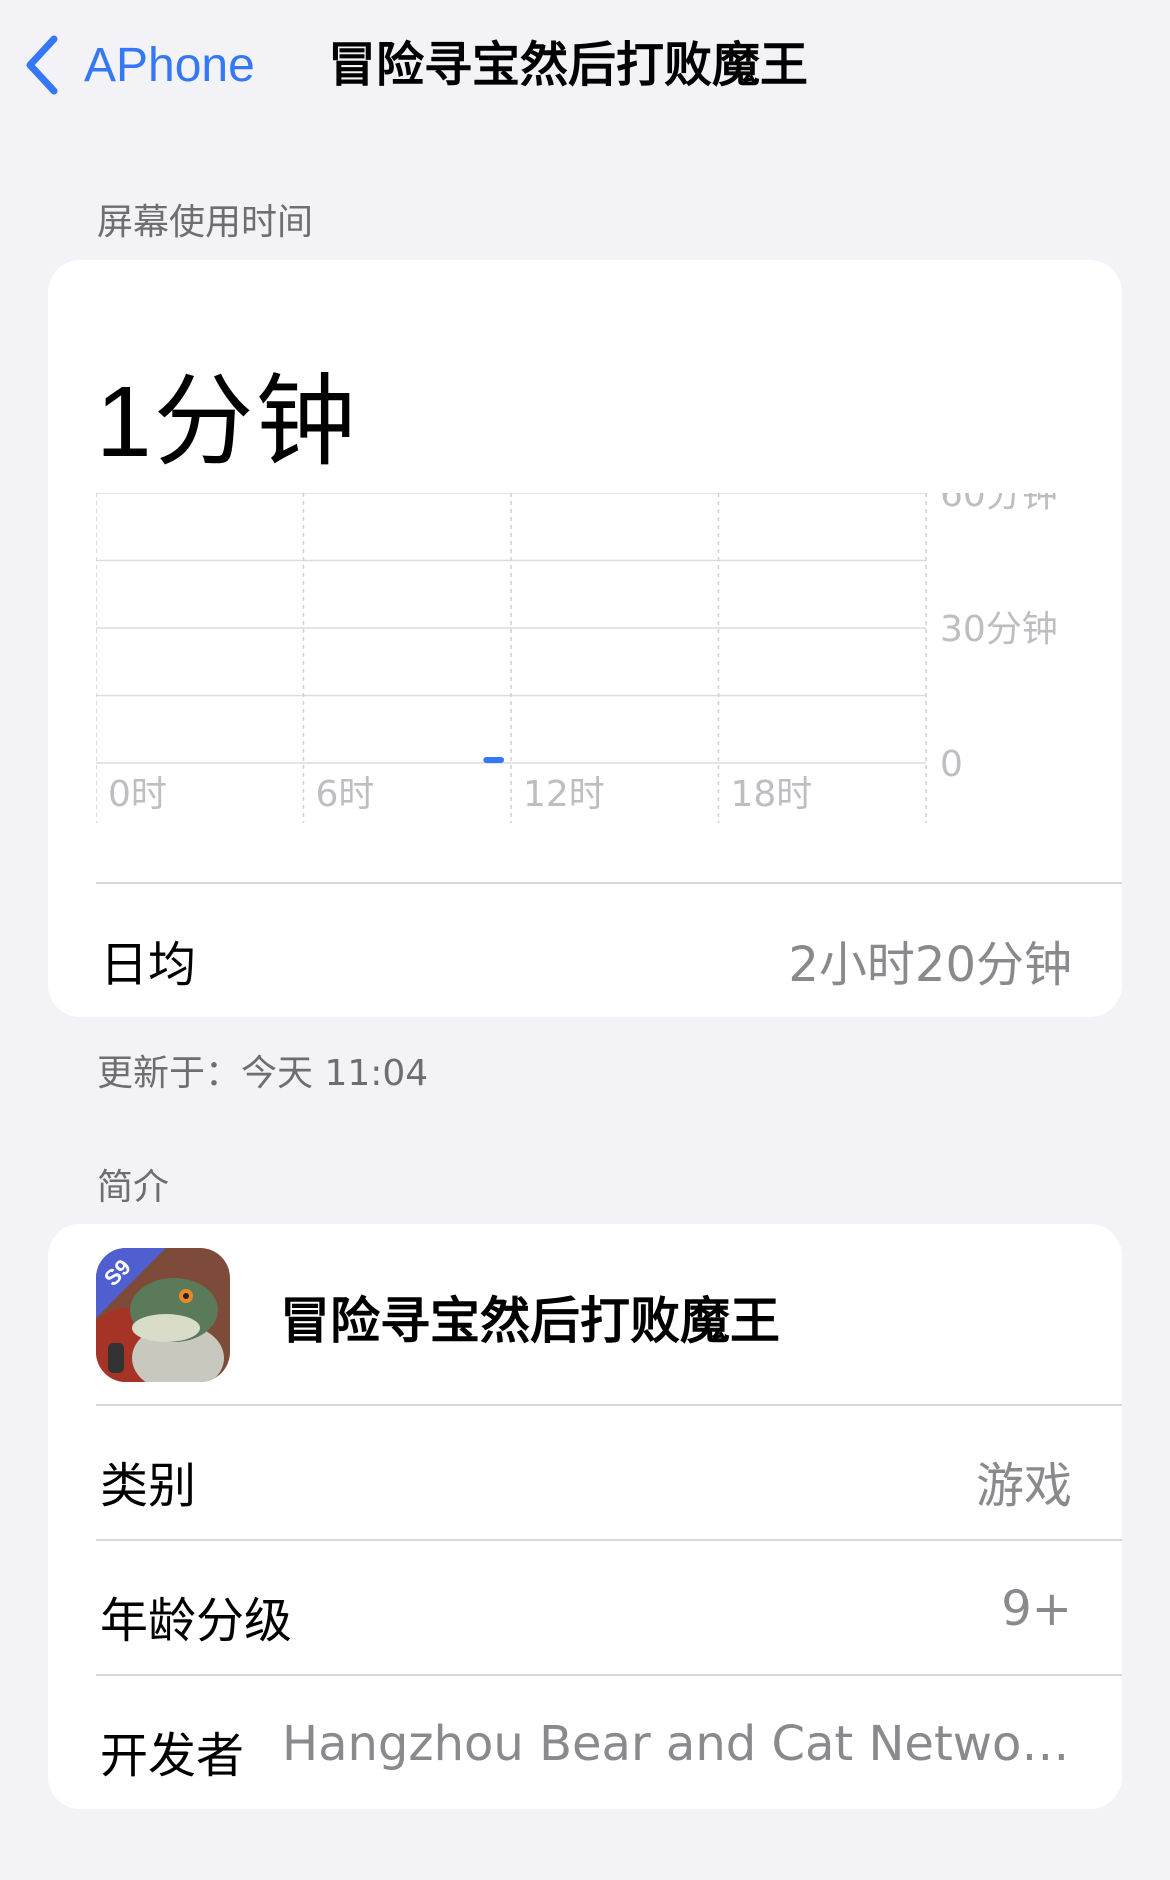 Image resolution: width=1170 pixels, height=1880 pixels. What do you see at coordinates (137, 794) in the screenshot?
I see `x-tick-label: 0时` at bounding box center [137, 794].